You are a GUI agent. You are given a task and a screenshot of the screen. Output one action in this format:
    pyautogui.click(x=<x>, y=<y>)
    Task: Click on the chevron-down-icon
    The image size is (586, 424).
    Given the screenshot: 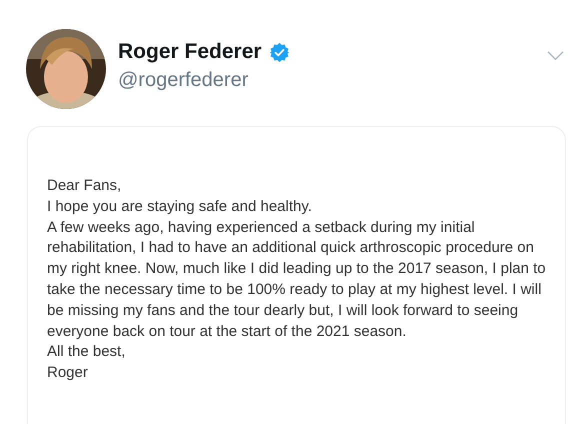 What is the action you would take?
    pyautogui.click(x=555, y=56)
    